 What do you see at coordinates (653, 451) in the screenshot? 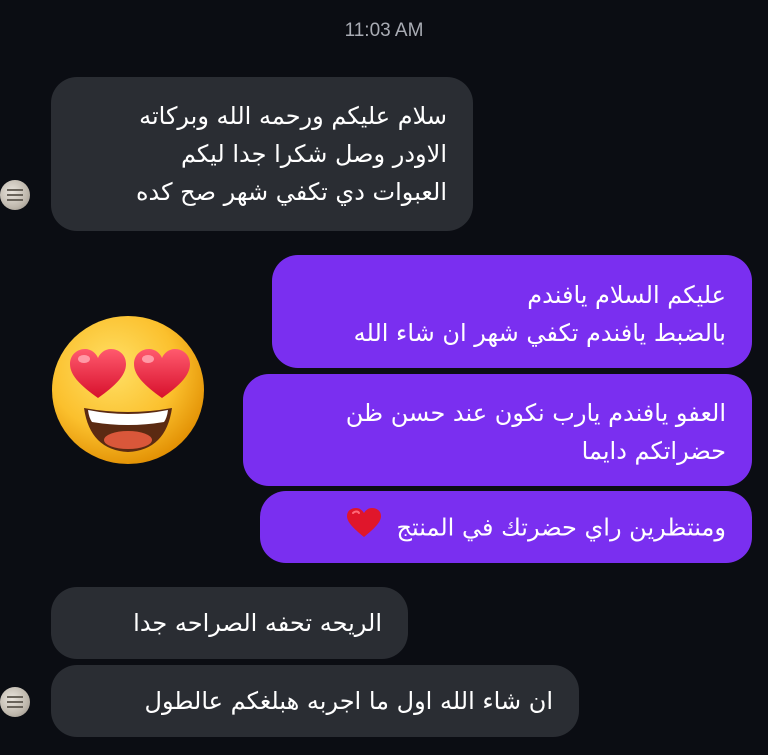
I see `message-text-line: حضراتكم دايما` at bounding box center [653, 451].